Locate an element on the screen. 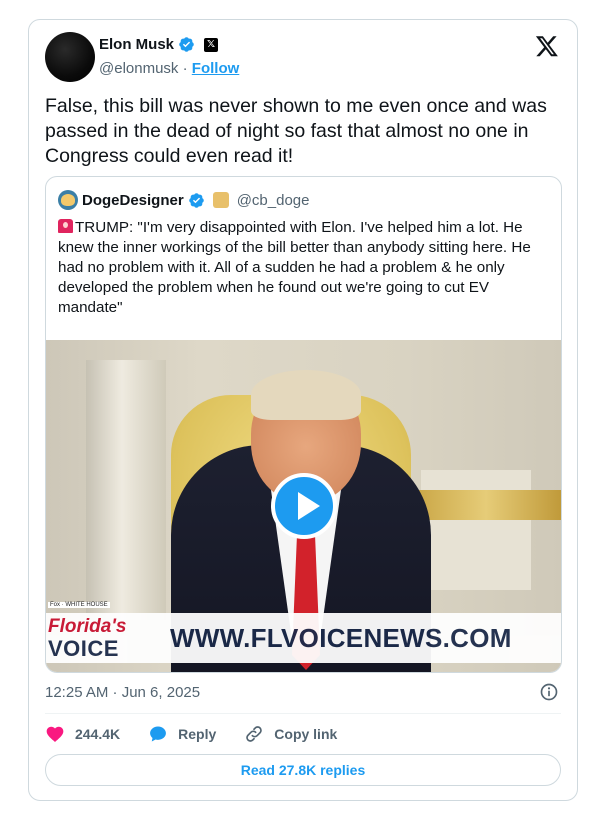 This screenshot has width=604, height=816. reply-button: Reply is located at coordinates (182, 734).